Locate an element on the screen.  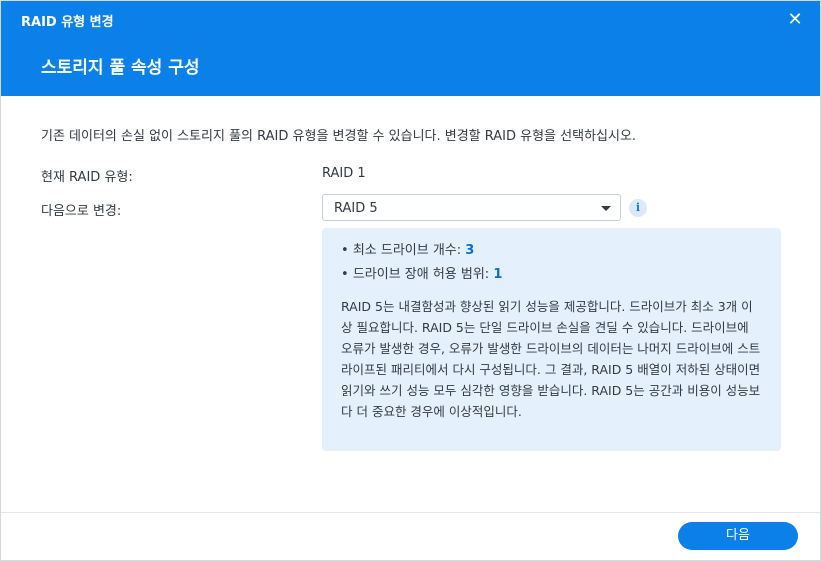
window-title: RAID 유형 변경 is located at coordinates (67, 22).